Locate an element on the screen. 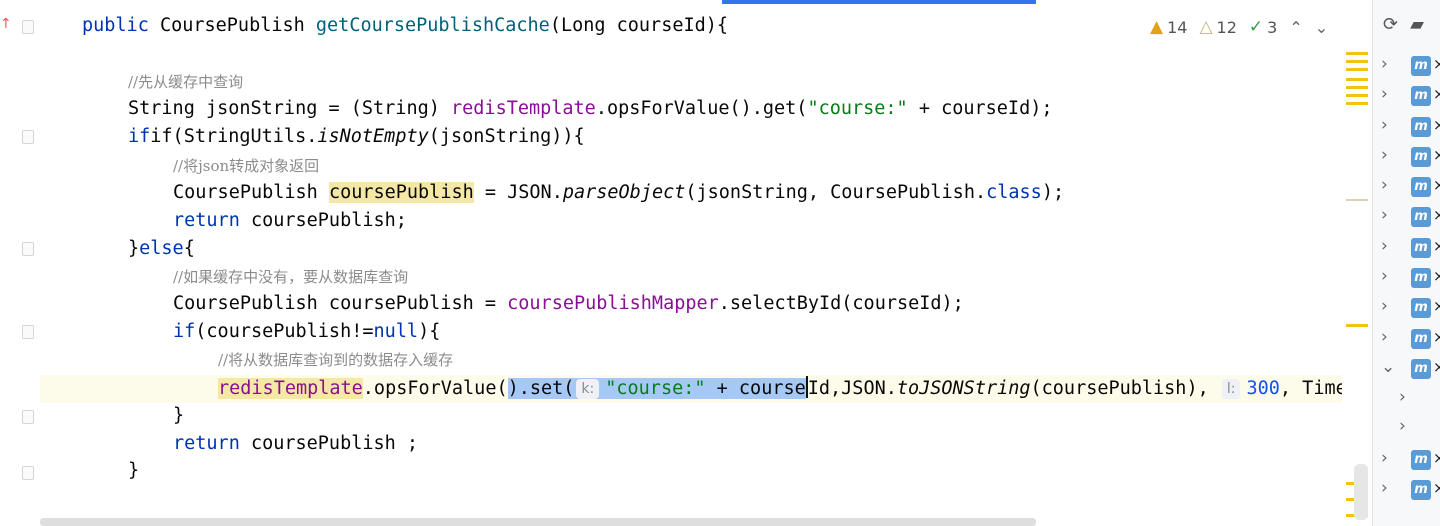 The image size is (1440, 526). recursive-call-icon: ↑ is located at coordinates (6, 24).